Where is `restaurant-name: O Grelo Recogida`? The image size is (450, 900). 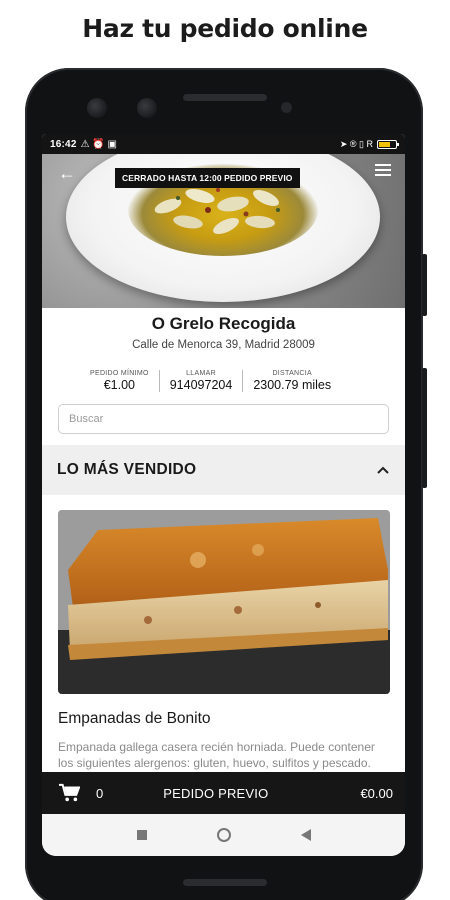 restaurant-name: O Grelo Recogida is located at coordinates (223, 323).